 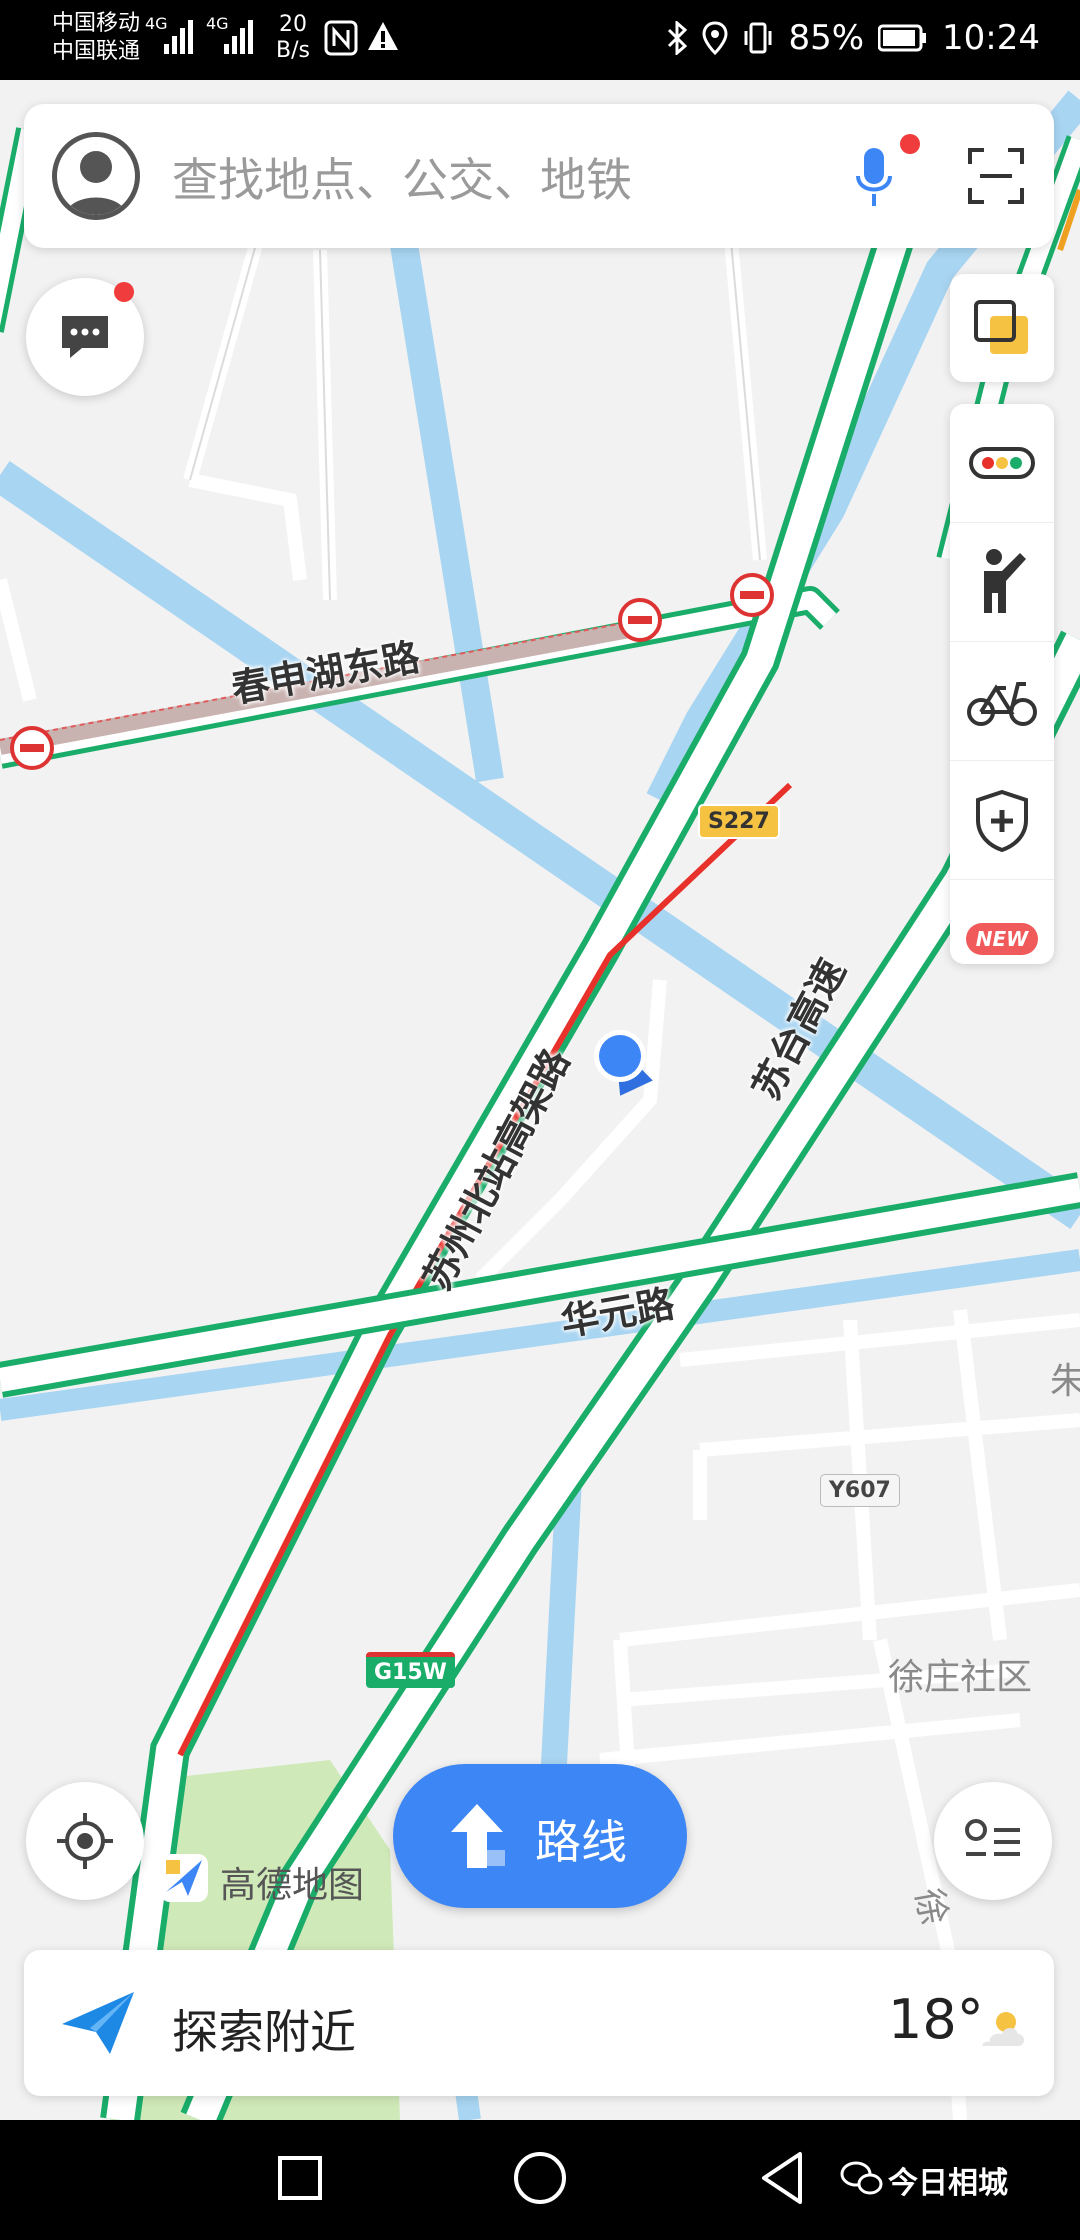 I want to click on chat-icon, so click(x=85, y=337).